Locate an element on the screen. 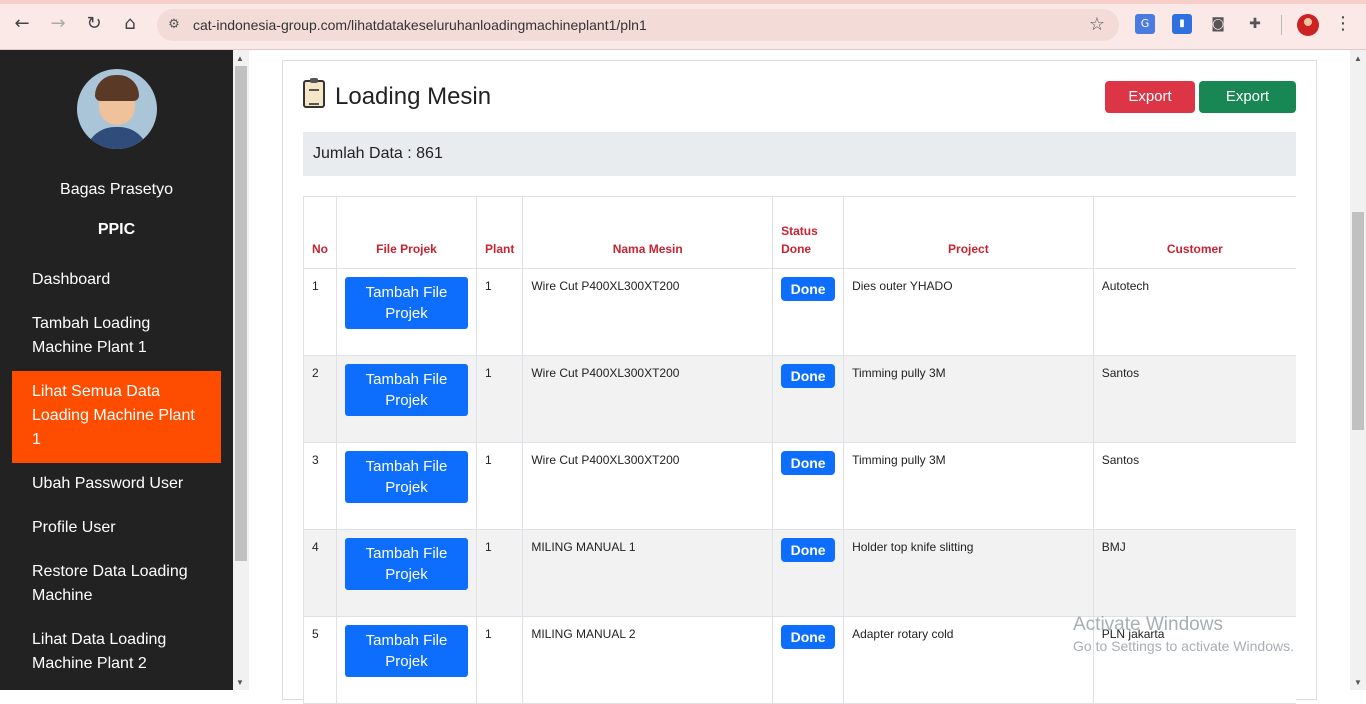 The height and width of the screenshot is (704, 1366). main-scrollbar: ▲ ▼ is located at coordinates (1358, 370).